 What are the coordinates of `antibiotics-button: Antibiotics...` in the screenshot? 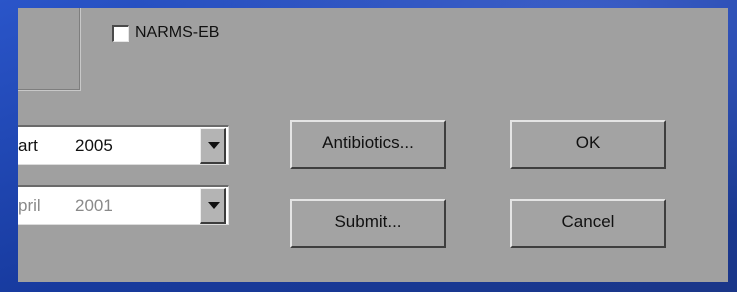 It's located at (368, 144).